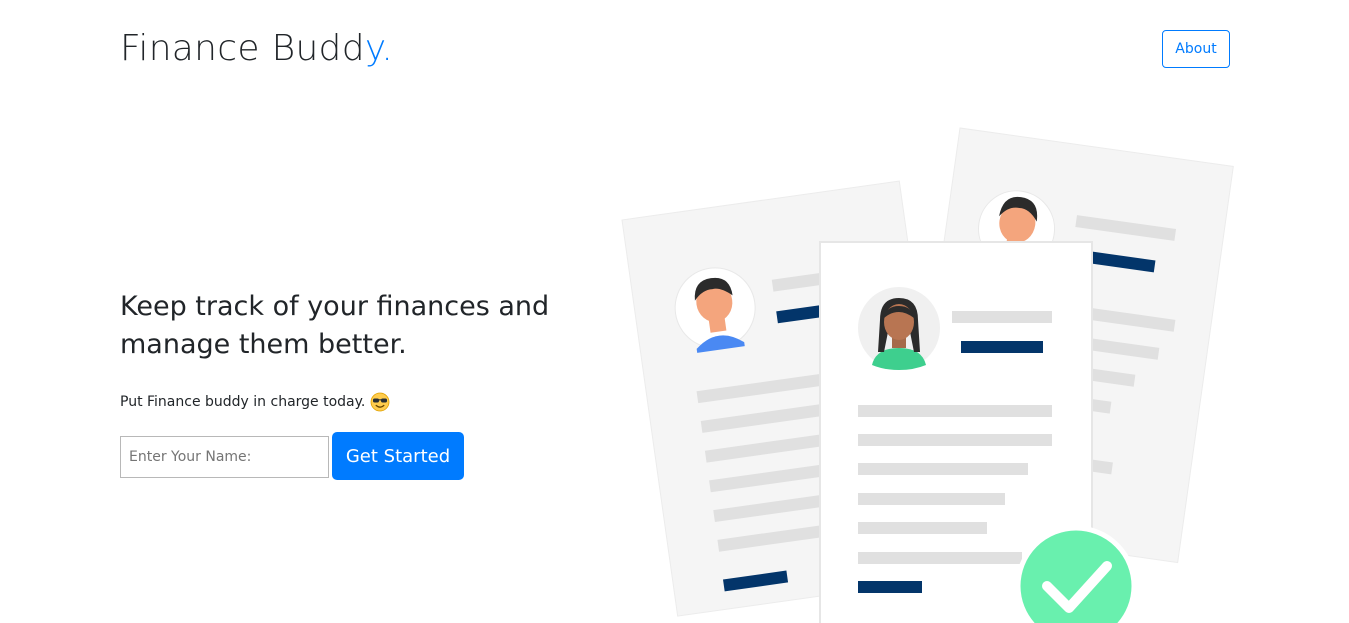  Describe the element at coordinates (1196, 49) in the screenshot. I see `about-button: About` at that location.